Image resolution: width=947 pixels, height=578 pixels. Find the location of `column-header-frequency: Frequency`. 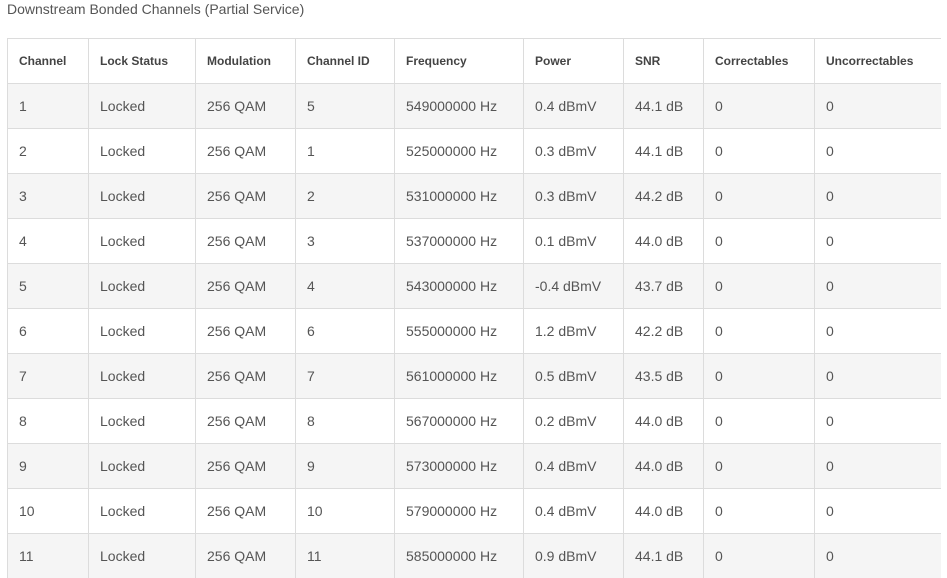

column-header-frequency: Frequency is located at coordinates (459, 61).